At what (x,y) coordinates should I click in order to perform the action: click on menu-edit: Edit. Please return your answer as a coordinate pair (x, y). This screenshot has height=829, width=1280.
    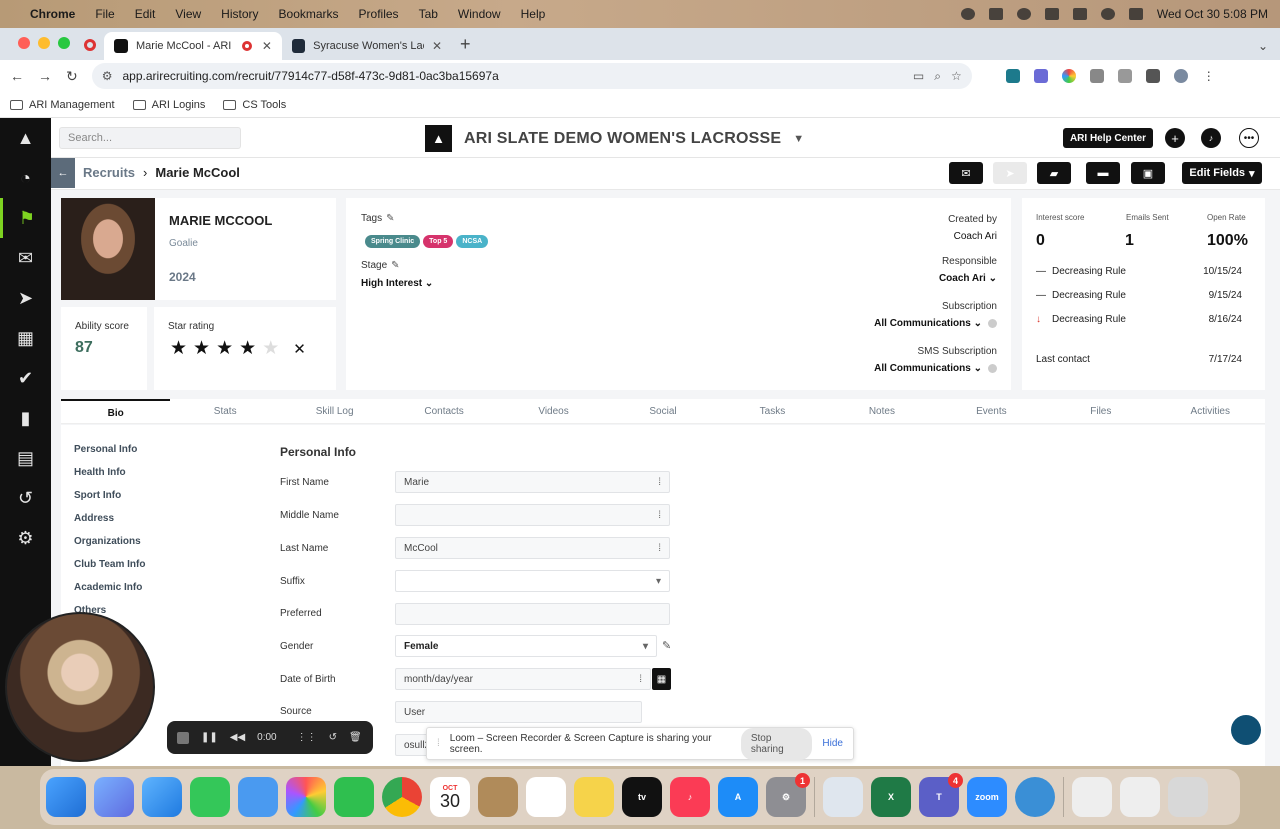
    Looking at the image, I should click on (145, 14).